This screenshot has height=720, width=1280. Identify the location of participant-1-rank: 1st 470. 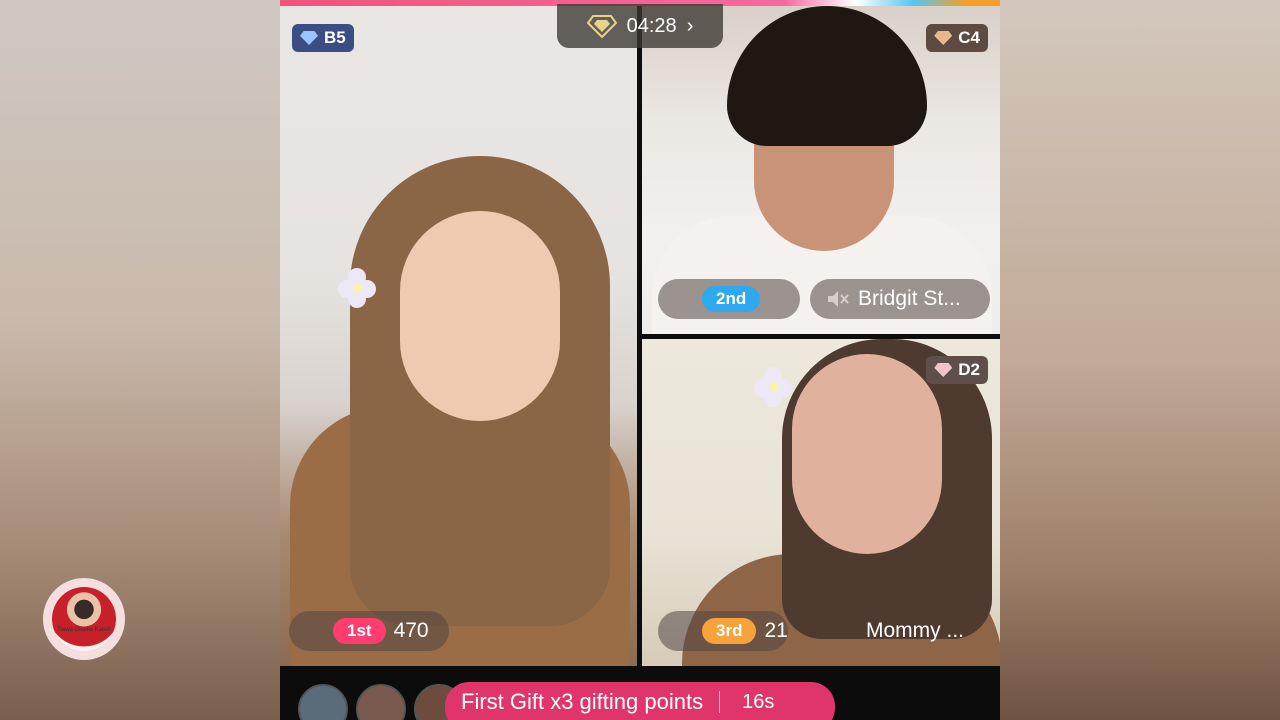
(369, 631).